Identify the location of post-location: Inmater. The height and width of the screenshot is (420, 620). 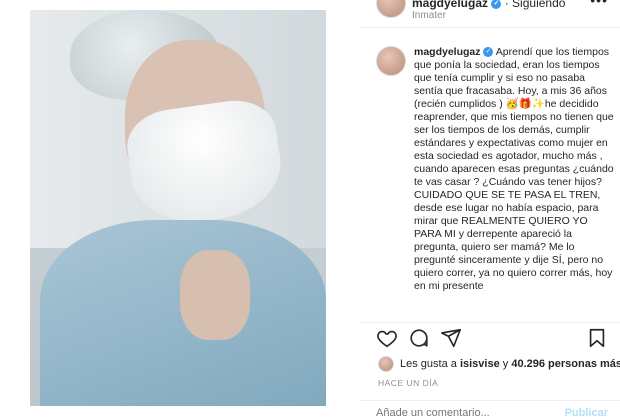
(429, 15).